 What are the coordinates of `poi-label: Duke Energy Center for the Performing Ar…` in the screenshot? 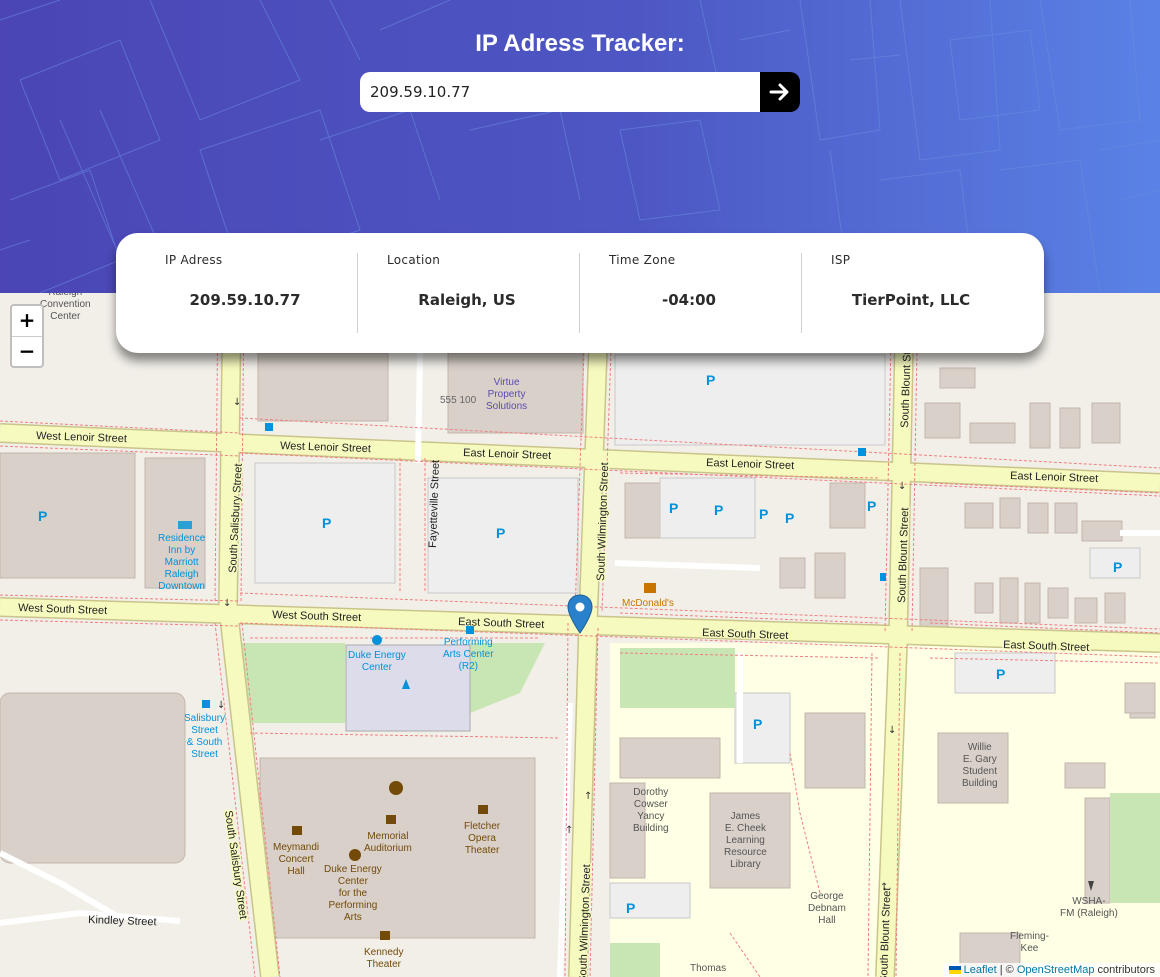 It's located at (353, 893).